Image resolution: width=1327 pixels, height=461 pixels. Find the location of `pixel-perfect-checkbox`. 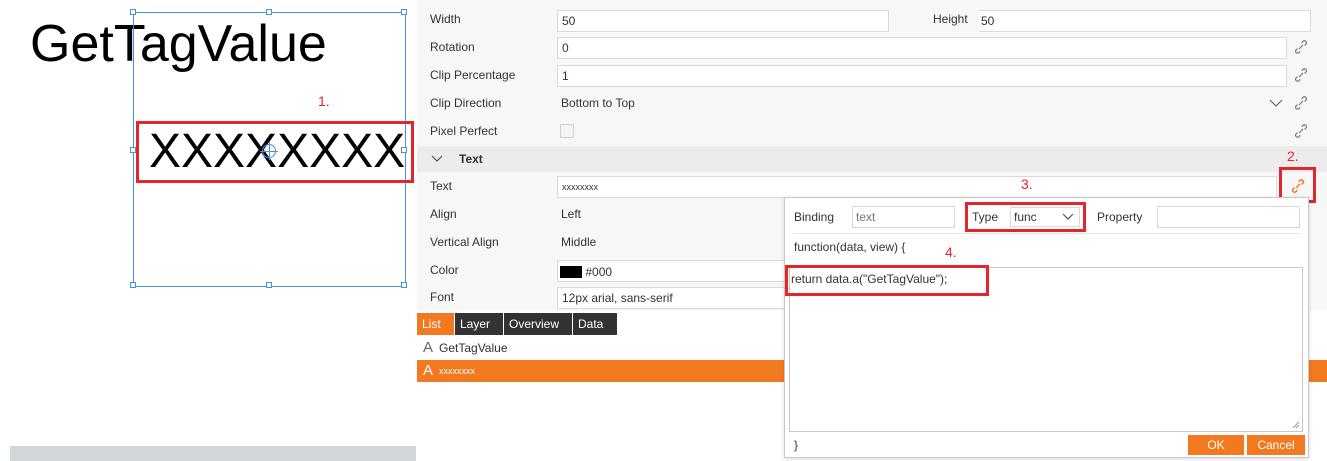

pixel-perfect-checkbox is located at coordinates (567, 131).